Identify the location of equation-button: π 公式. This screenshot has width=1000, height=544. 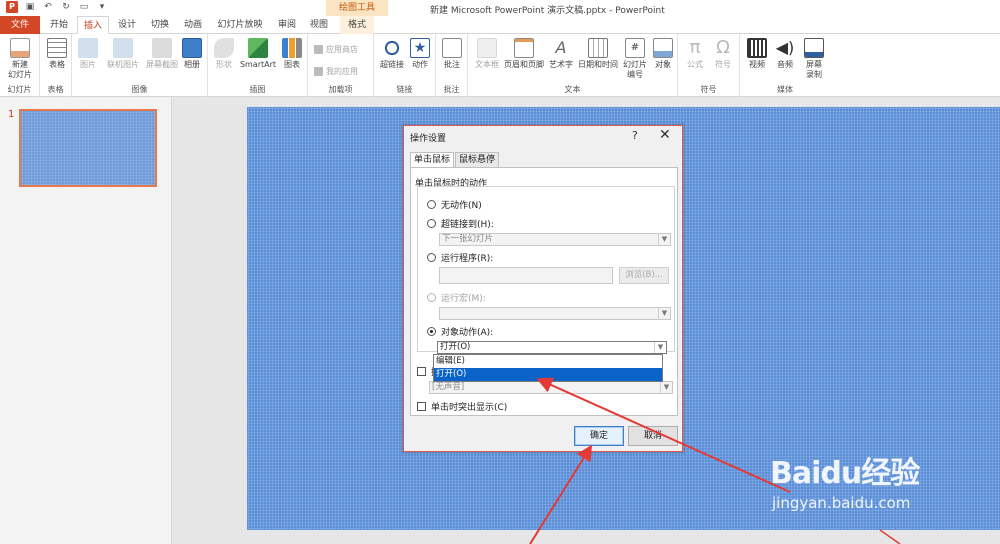
(695, 54).